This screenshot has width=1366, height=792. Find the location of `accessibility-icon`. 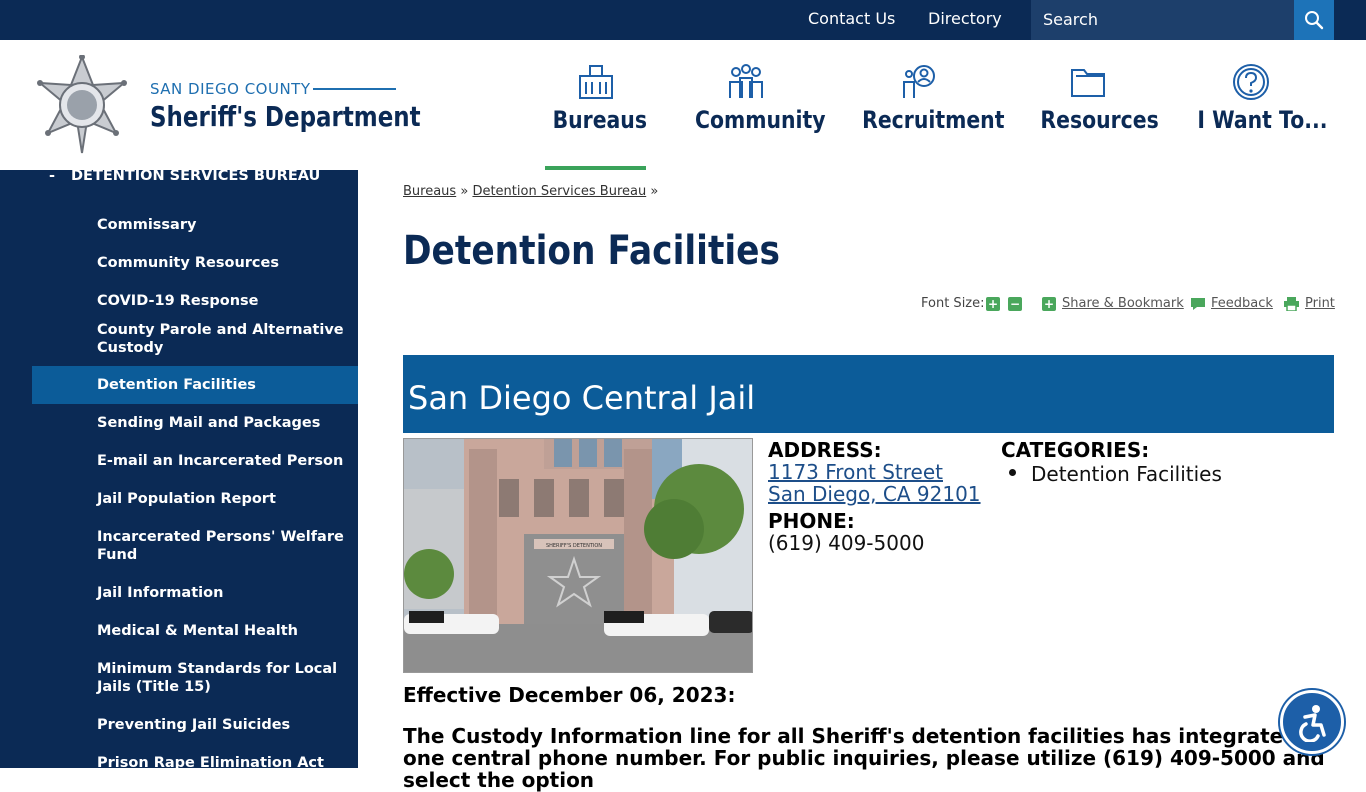

accessibility-icon is located at coordinates (1312, 723).